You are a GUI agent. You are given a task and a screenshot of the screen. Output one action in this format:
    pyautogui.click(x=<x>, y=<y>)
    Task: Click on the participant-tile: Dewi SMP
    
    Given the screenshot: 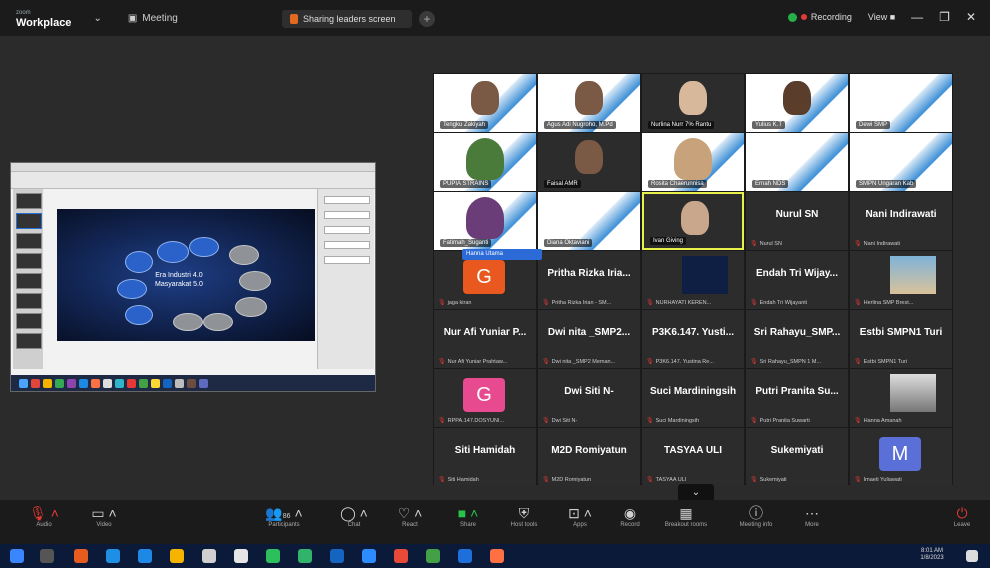 What is the action you would take?
    pyautogui.click(x=901, y=103)
    